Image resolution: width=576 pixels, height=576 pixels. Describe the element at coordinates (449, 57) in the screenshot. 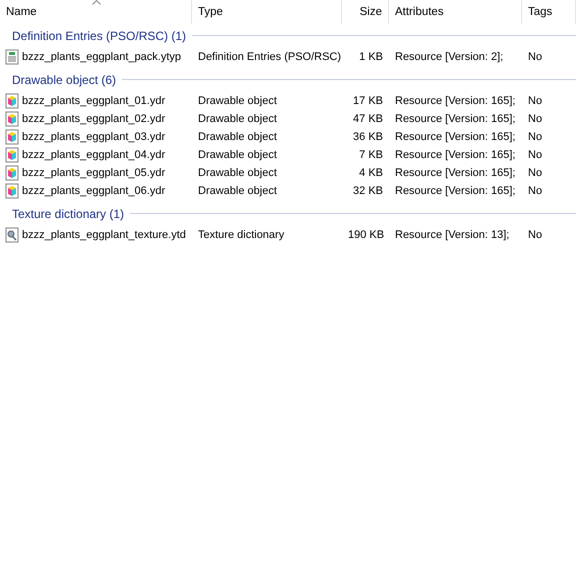

I see `file-attributes: Resource [Version: 2];` at that location.